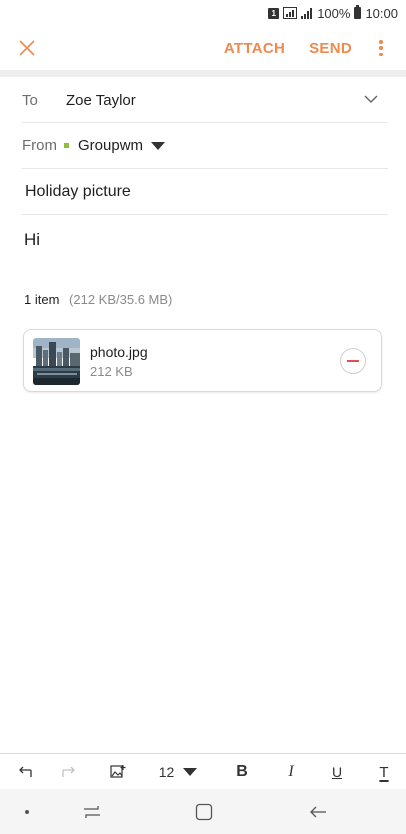 The width and height of the screenshot is (406, 834). What do you see at coordinates (318, 811) in the screenshot?
I see `back-icon` at bounding box center [318, 811].